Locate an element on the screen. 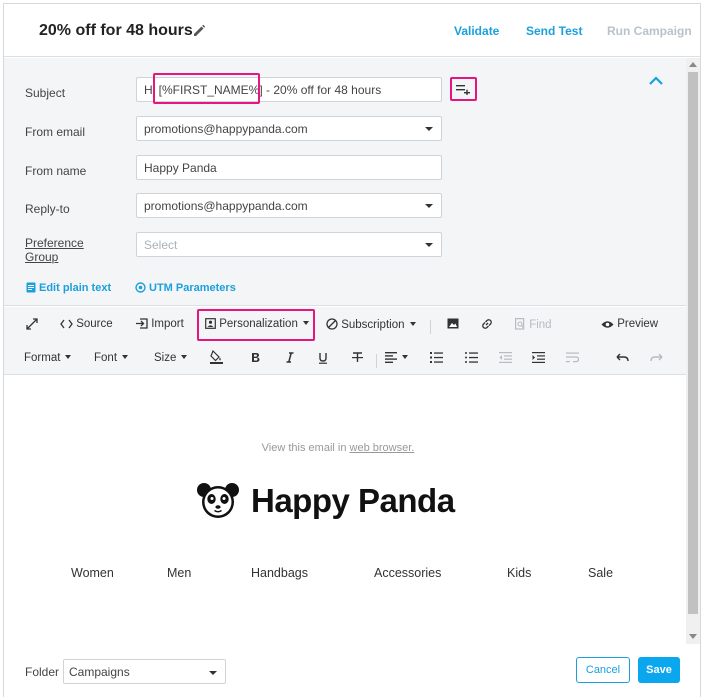 Image resolution: width=704 pixels, height=700 pixels. format-dropdown: Format is located at coordinates (48, 358).